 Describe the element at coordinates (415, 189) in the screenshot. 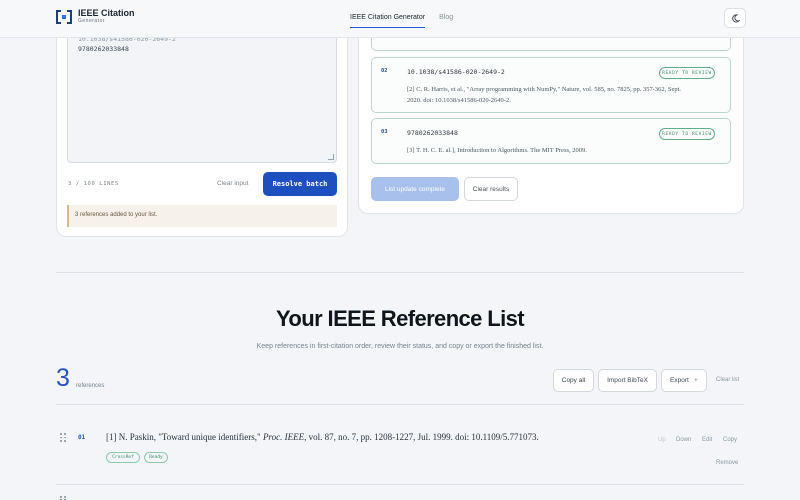

I see `list-update-button: List update complete` at that location.